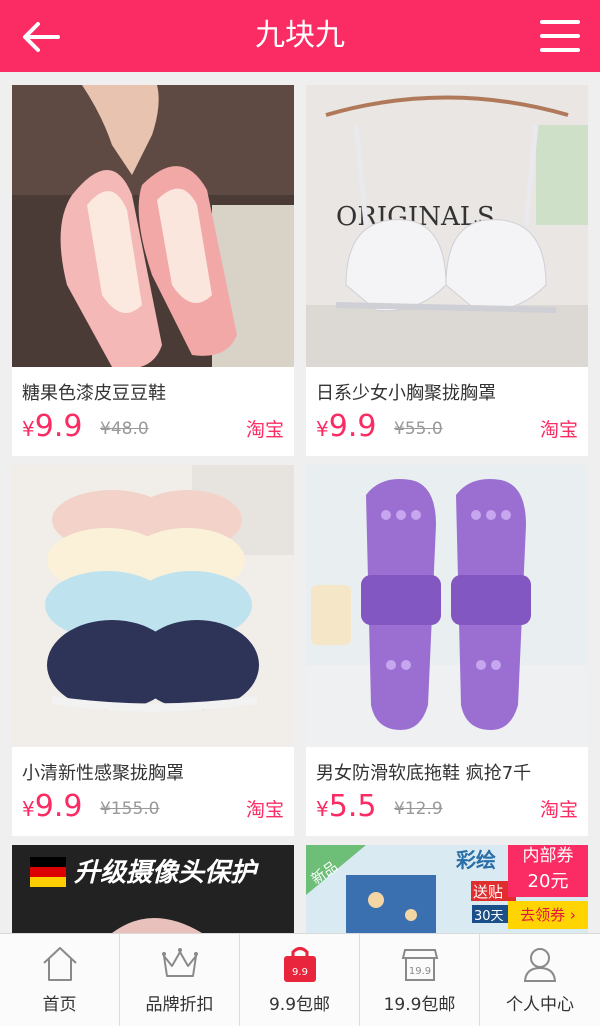 The image size is (600, 1026). I want to click on store-icon: 19.9, so click(420, 965).